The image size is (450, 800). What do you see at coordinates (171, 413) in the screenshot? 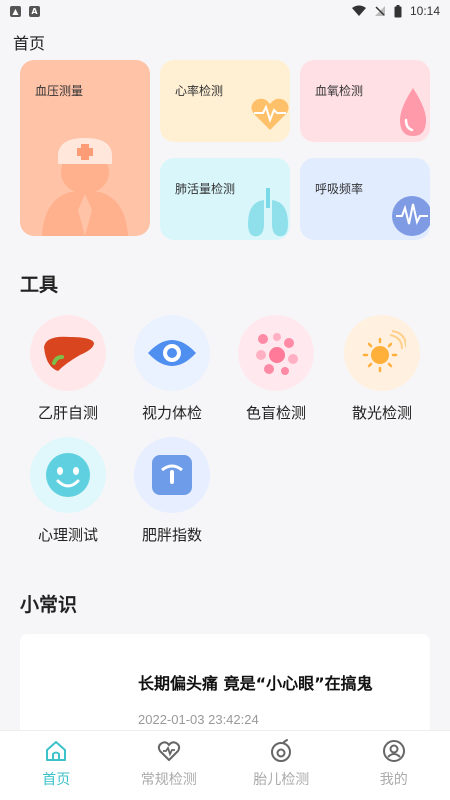
I see `tool-label: 视力体检` at bounding box center [171, 413].